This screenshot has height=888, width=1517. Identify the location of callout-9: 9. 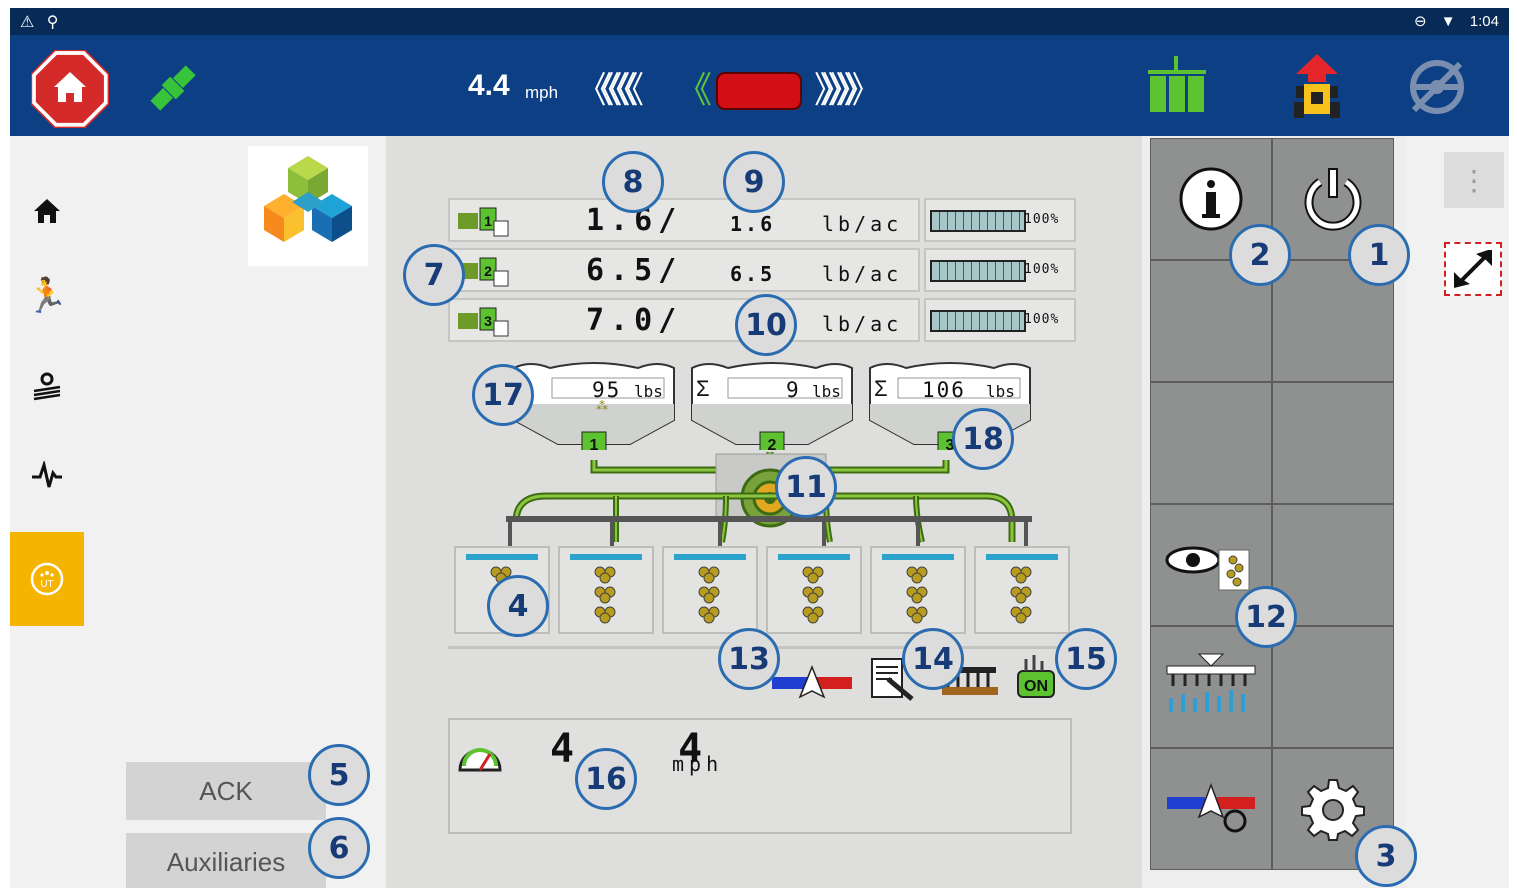
(754, 182).